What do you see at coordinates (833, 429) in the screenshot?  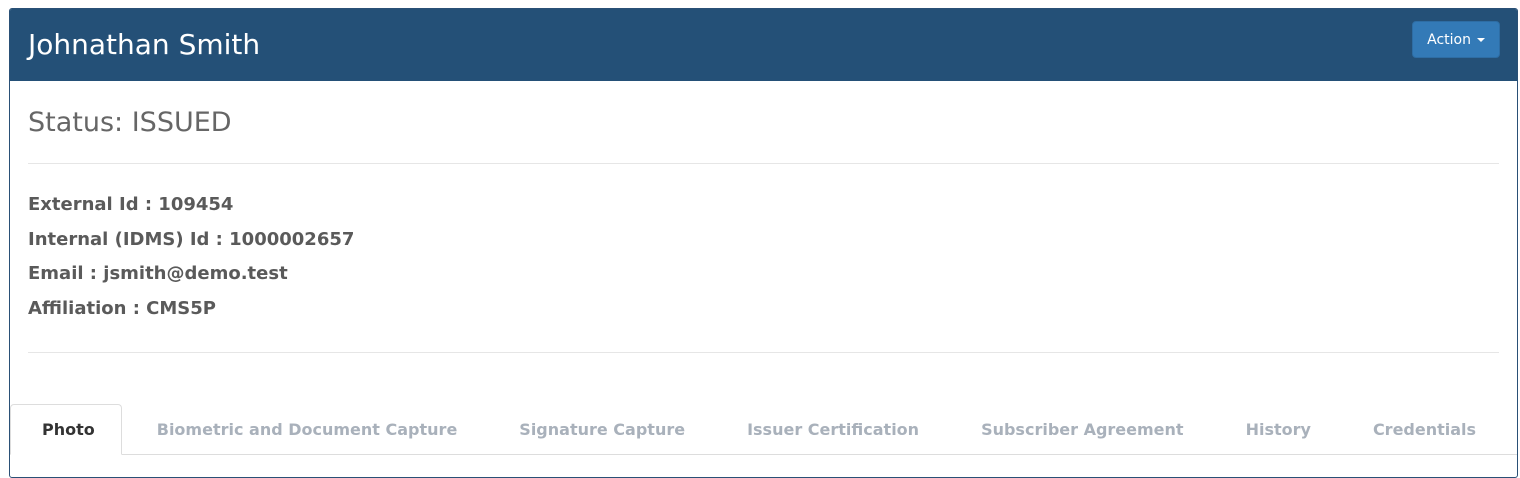 I see `tab-issuer-certification: Issuer Certification` at bounding box center [833, 429].